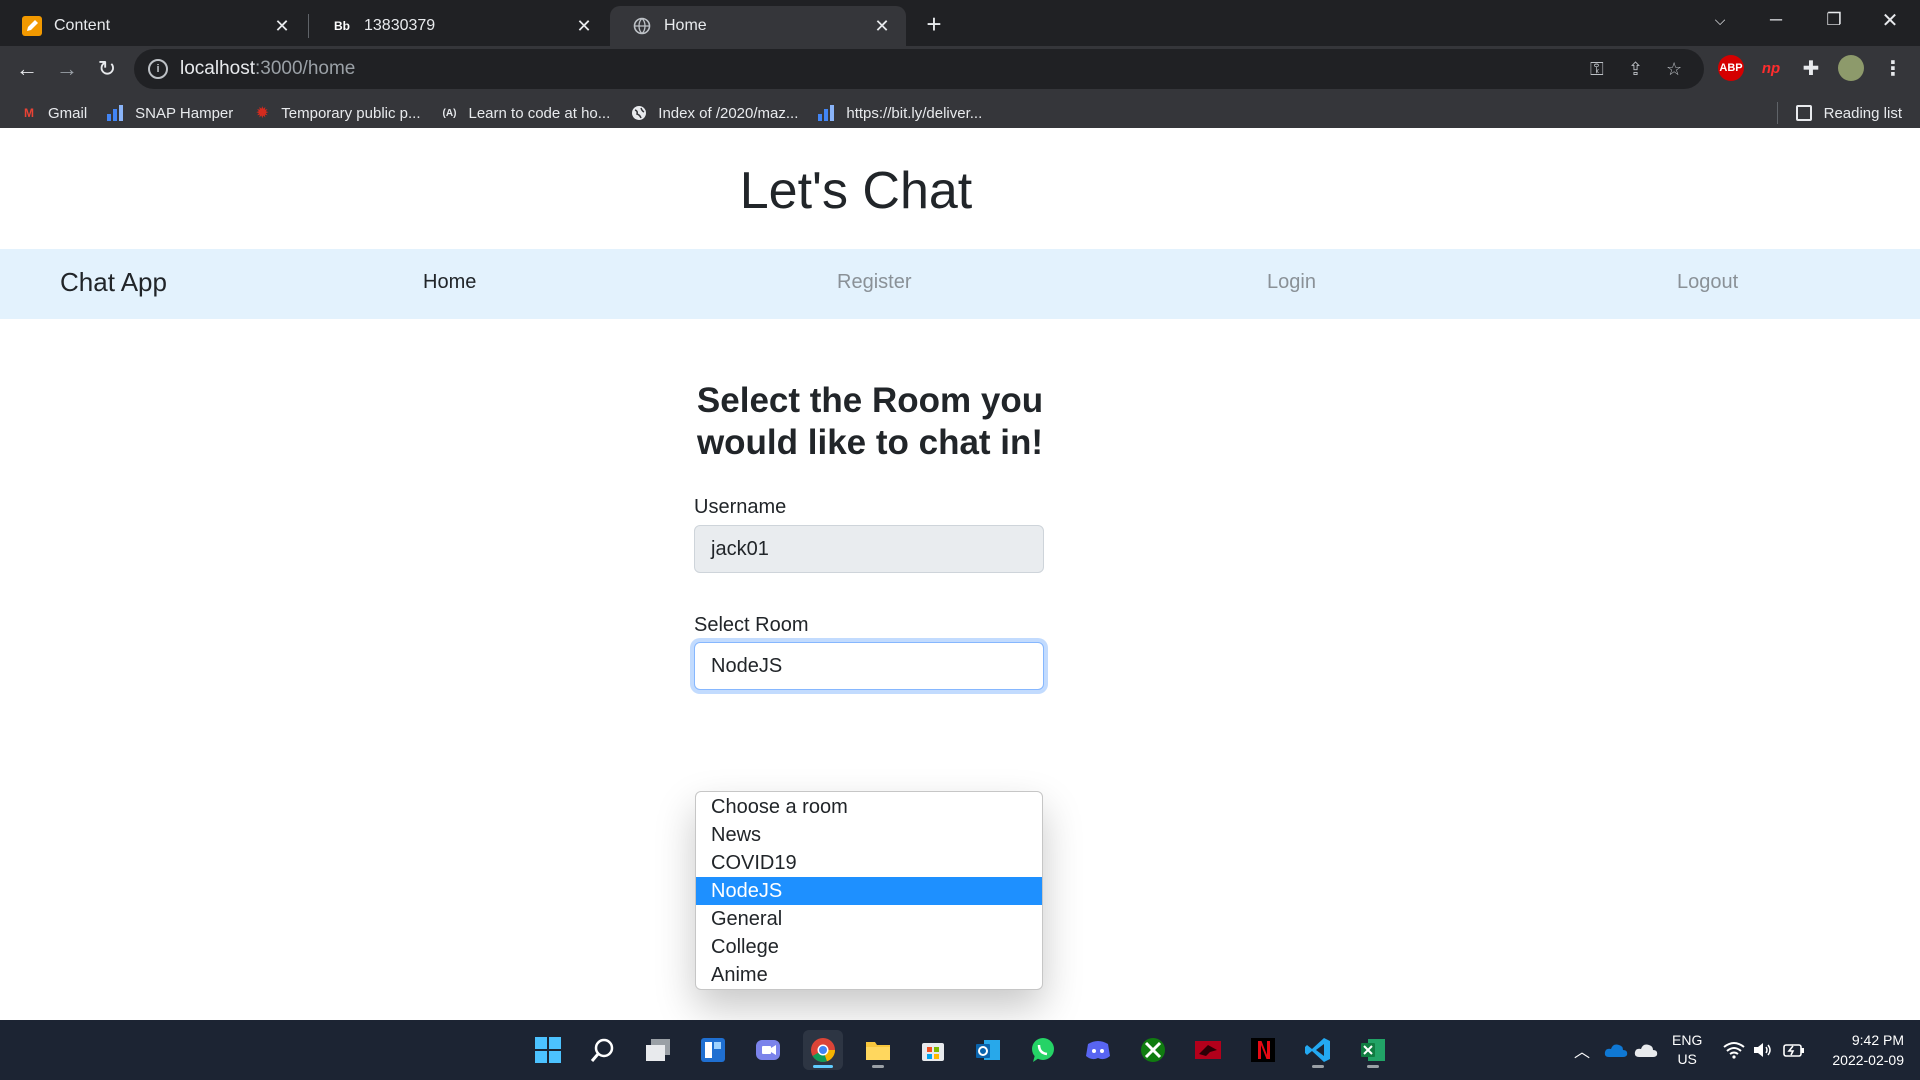 This screenshot has width=1920, height=1080. Describe the element at coordinates (823, 1050) in the screenshot. I see `chrome-icon` at that location.